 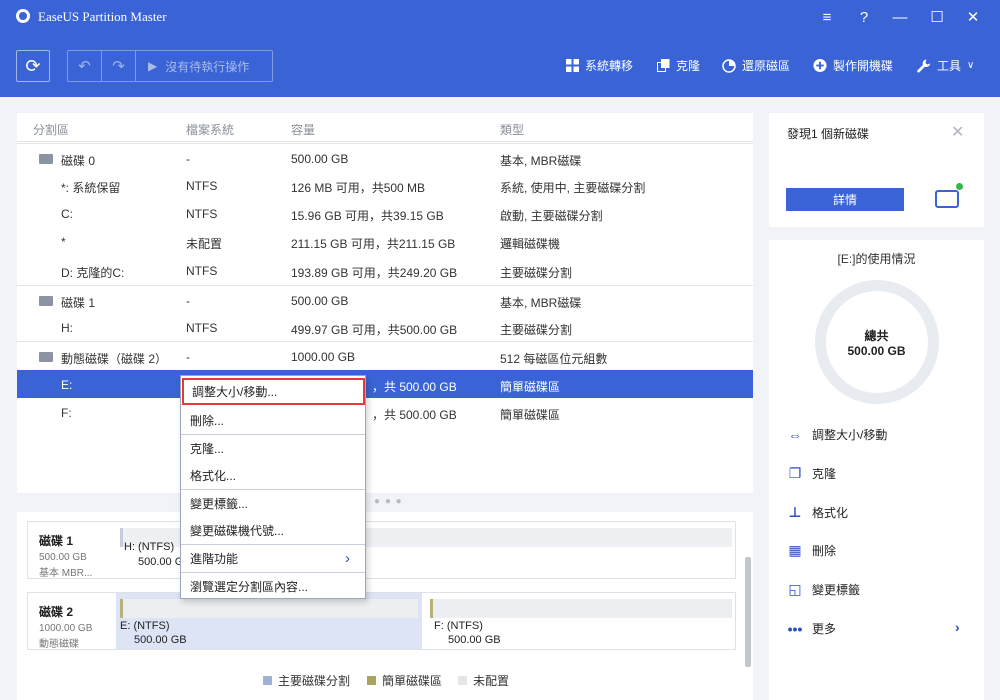 I want to click on partition-label: F: (NTFS), so click(x=458, y=626).